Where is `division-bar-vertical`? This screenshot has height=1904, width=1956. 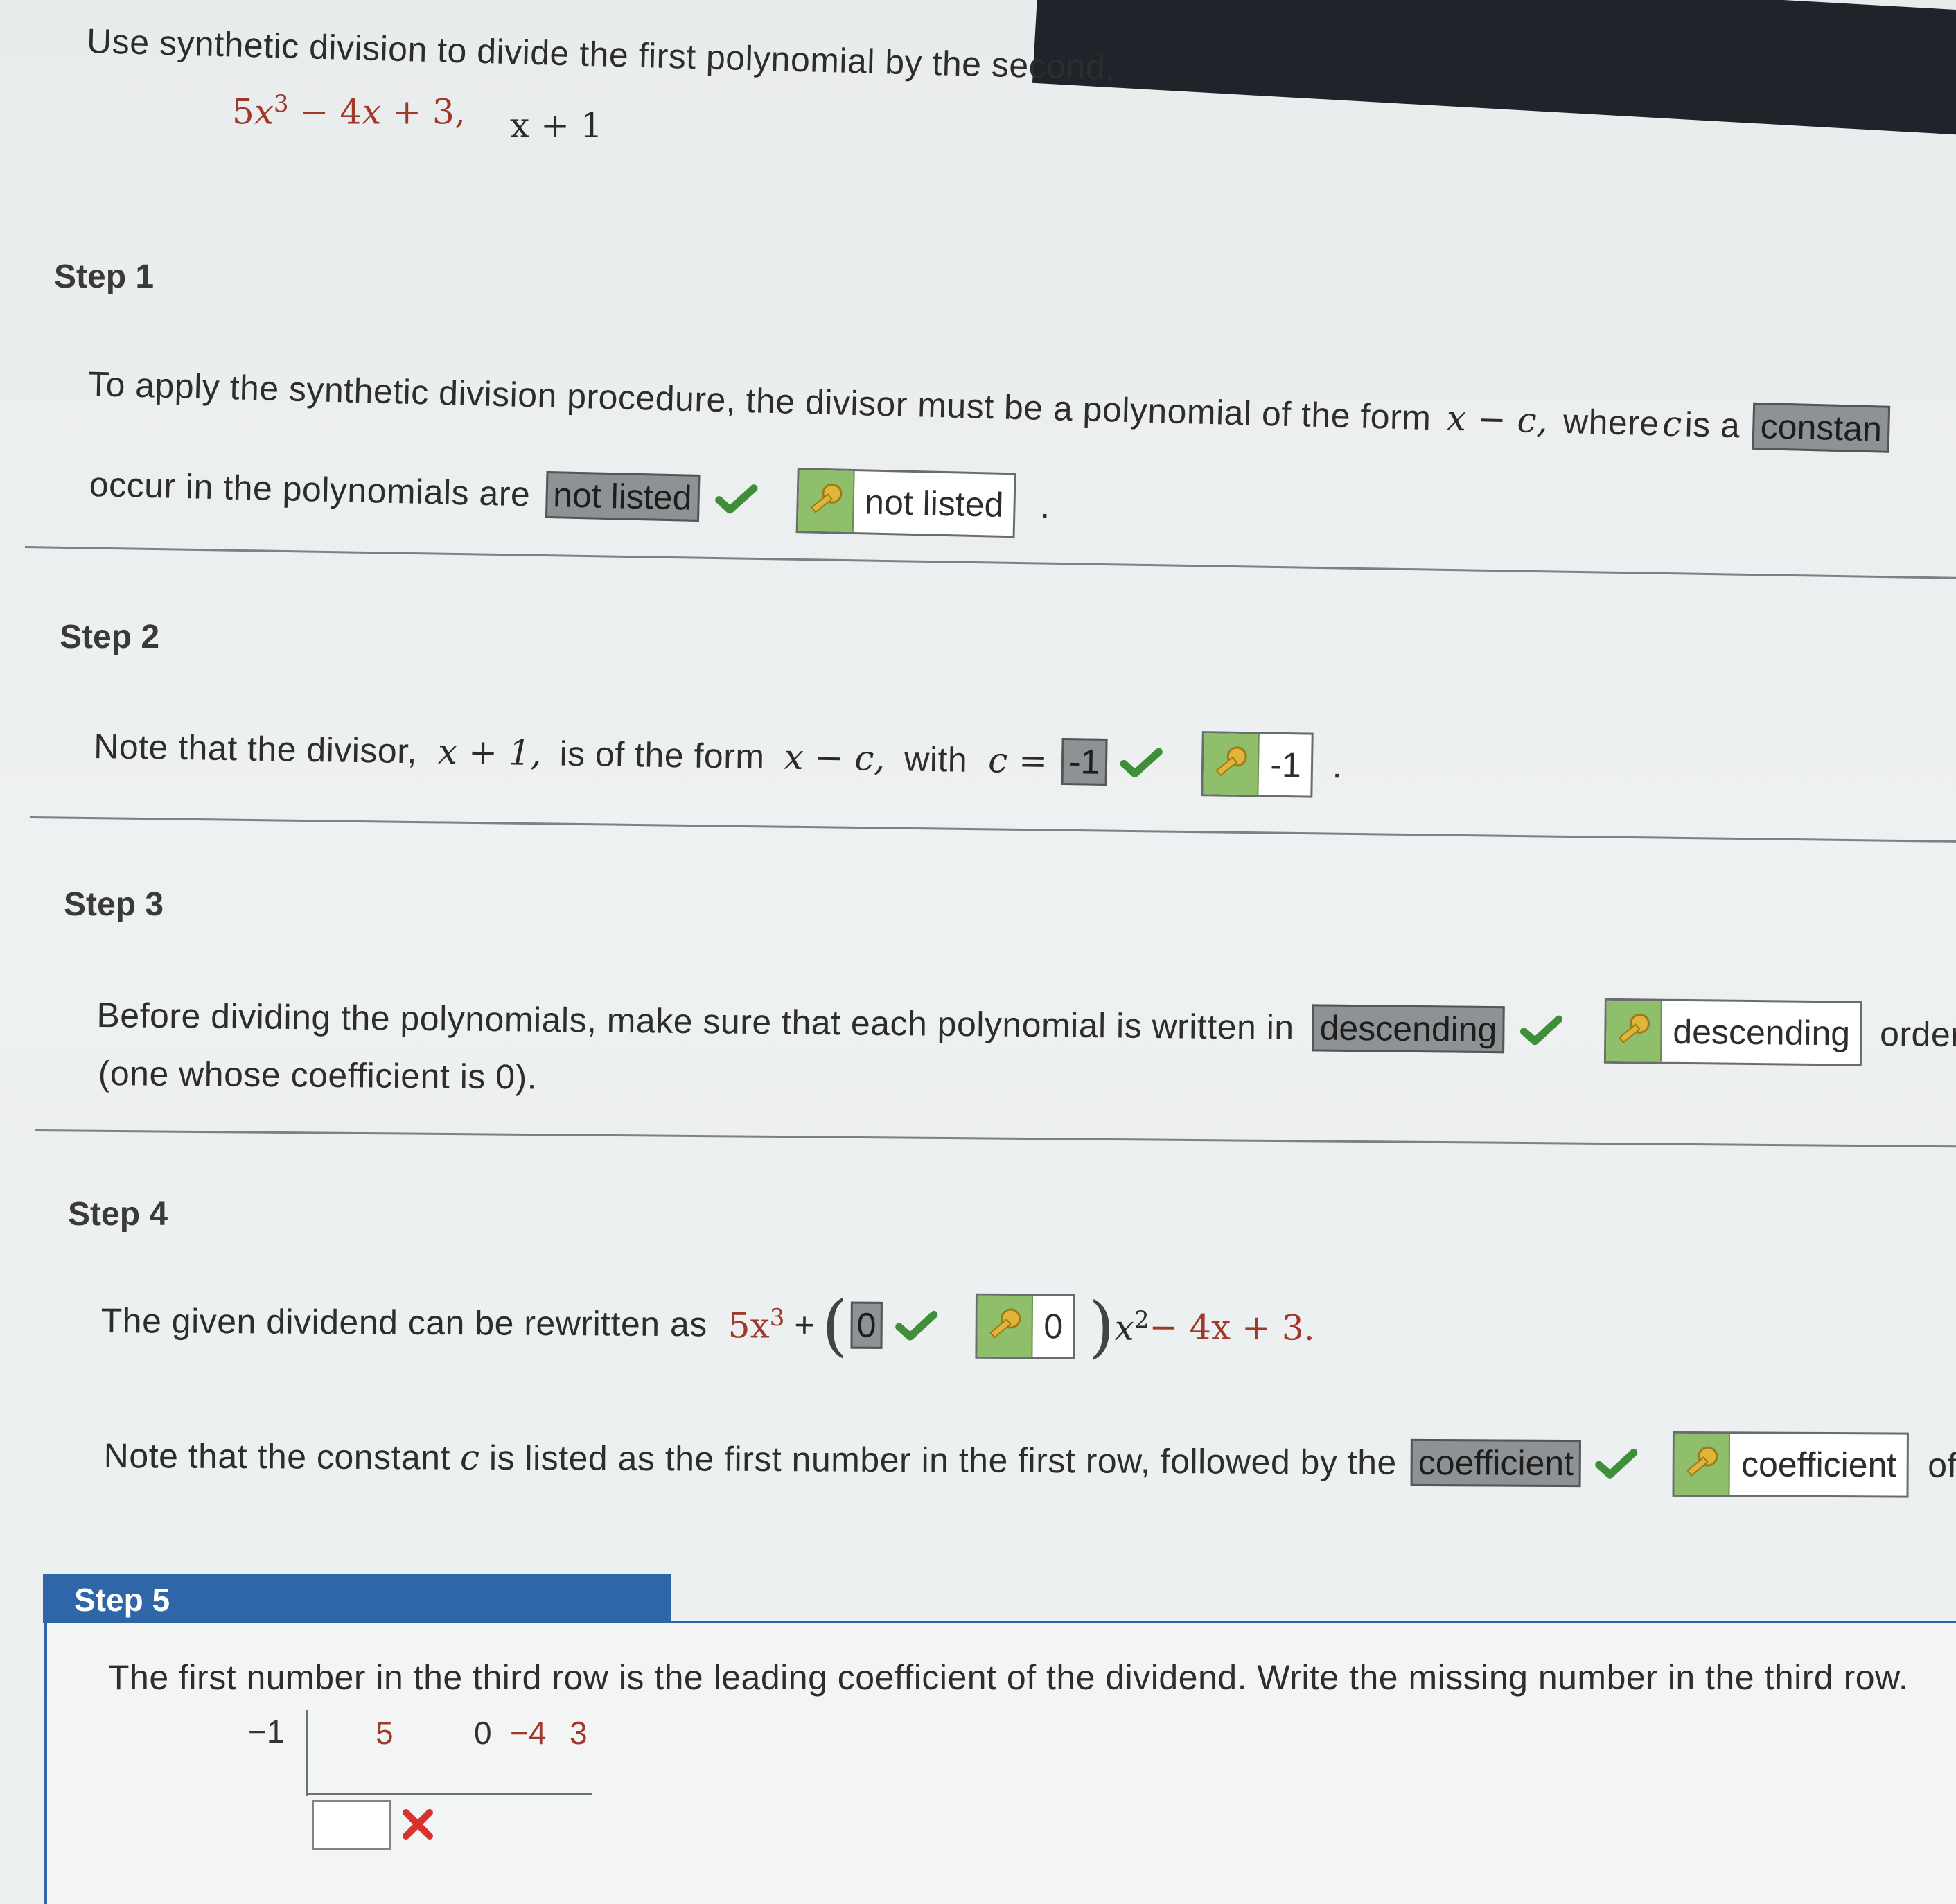 division-bar-vertical is located at coordinates (307, 1753).